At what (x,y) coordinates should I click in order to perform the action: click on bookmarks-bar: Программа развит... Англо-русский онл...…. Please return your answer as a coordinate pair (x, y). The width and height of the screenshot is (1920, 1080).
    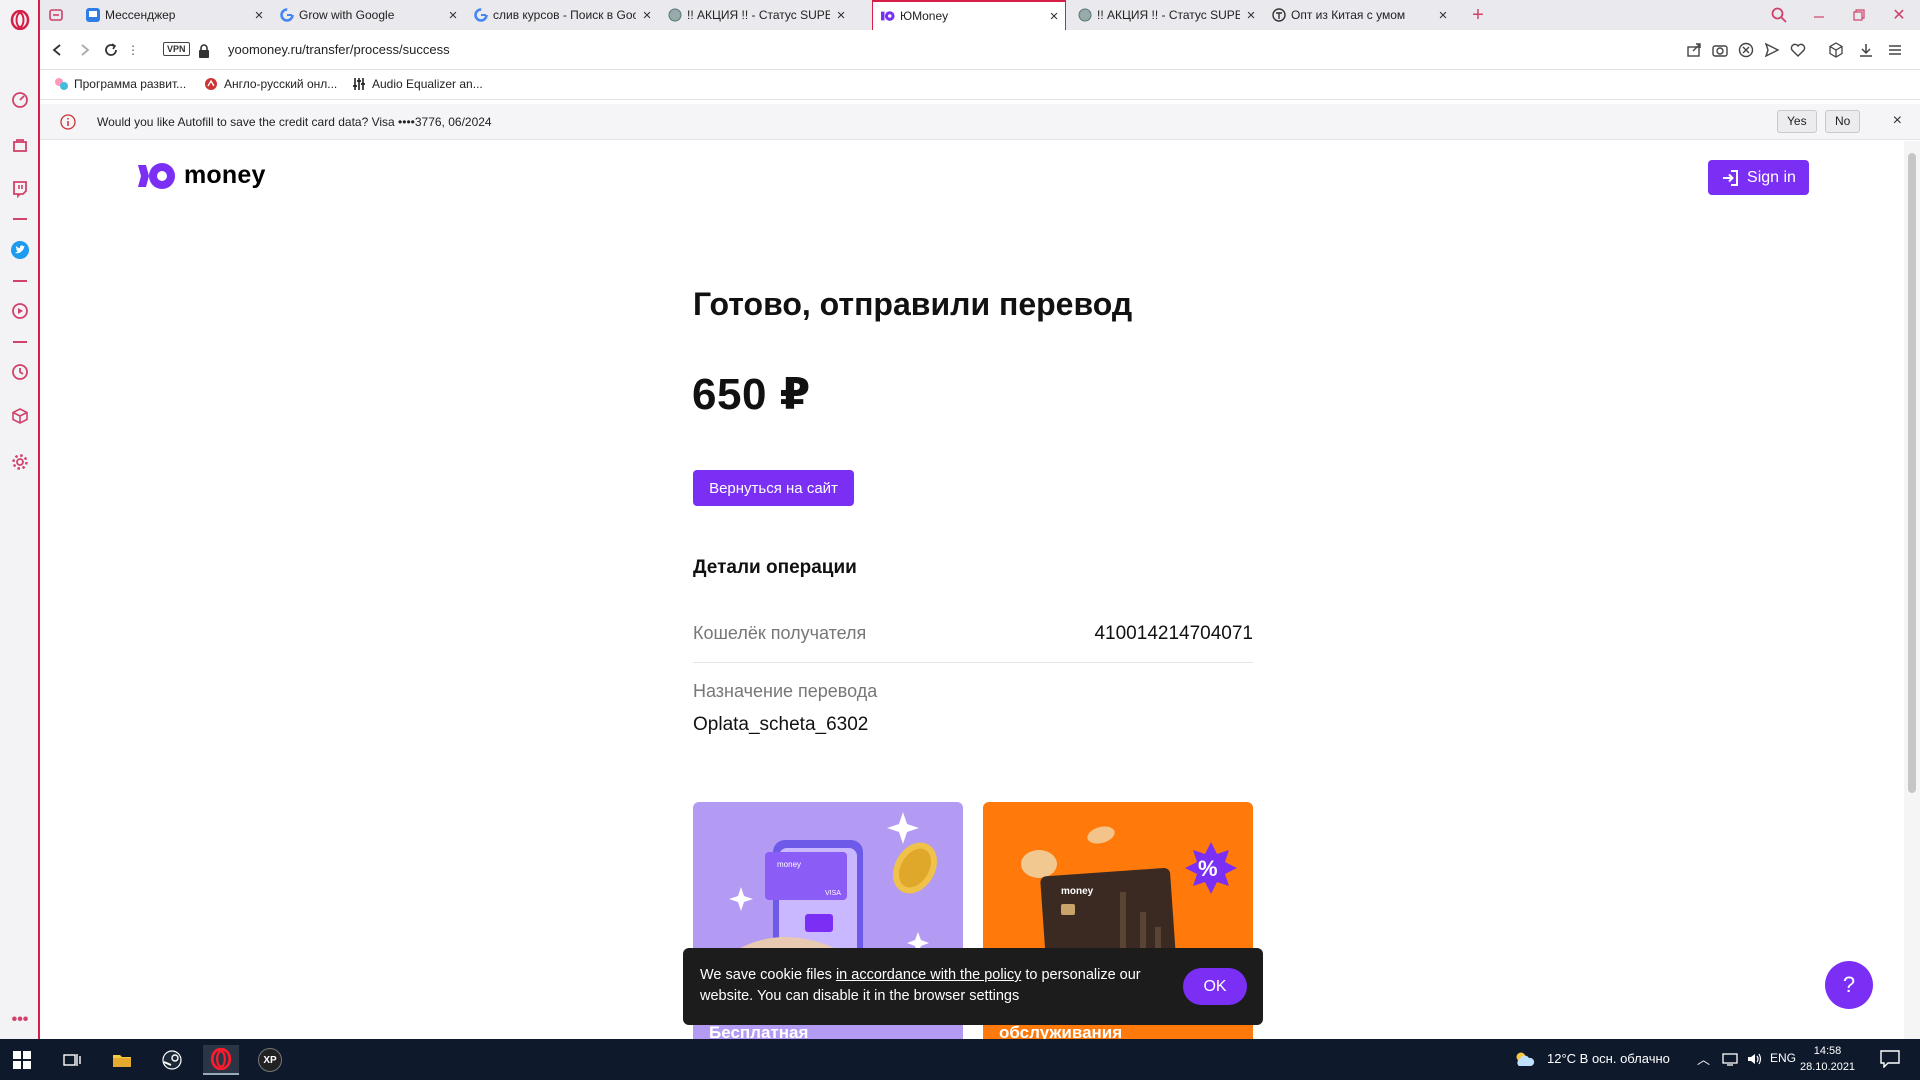
    Looking at the image, I should click on (980, 85).